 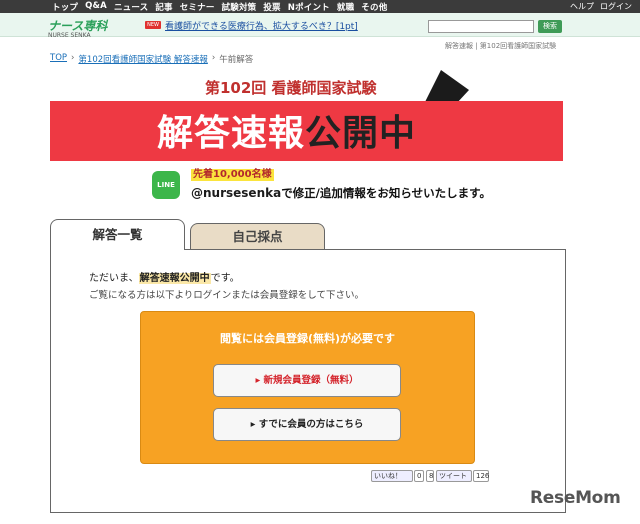 I want to click on like-label: いいね！, so click(x=388, y=476).